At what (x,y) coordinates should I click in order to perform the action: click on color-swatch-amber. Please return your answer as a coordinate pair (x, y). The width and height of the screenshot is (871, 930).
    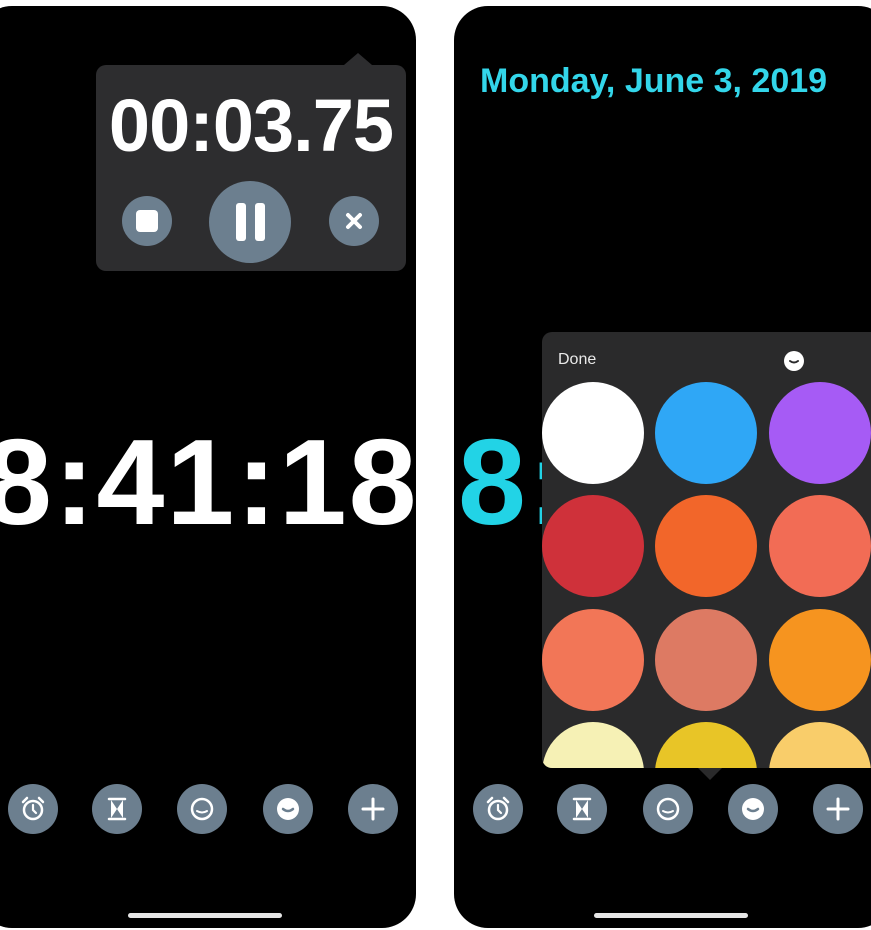
    Looking at the image, I should click on (820, 660).